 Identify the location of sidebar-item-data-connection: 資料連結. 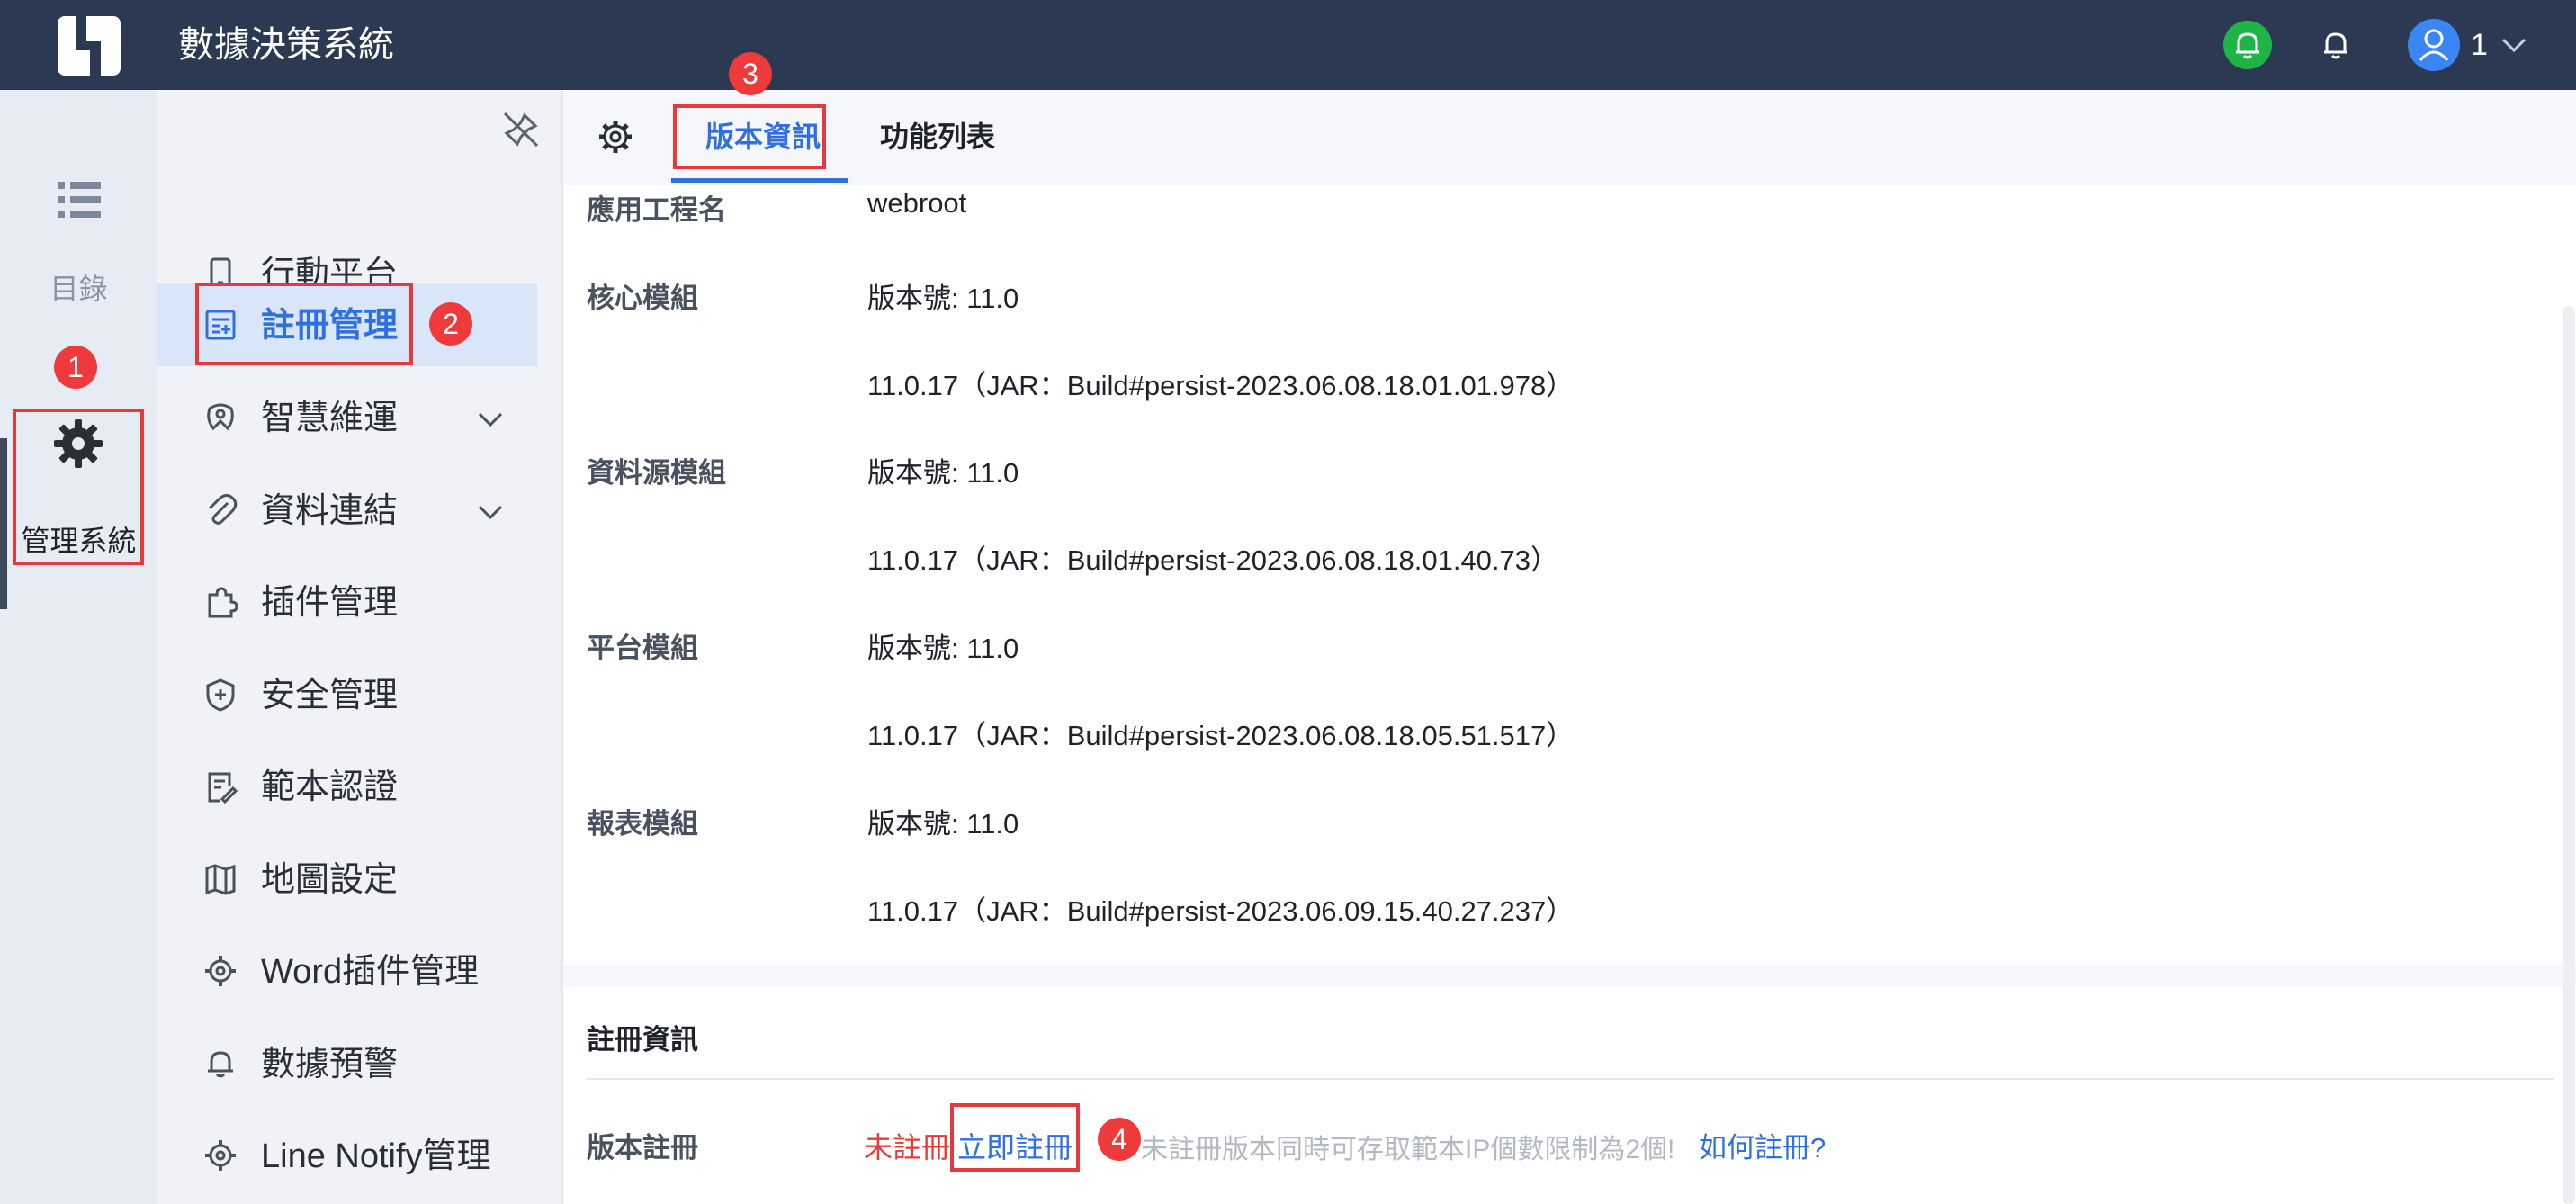
(347, 510).